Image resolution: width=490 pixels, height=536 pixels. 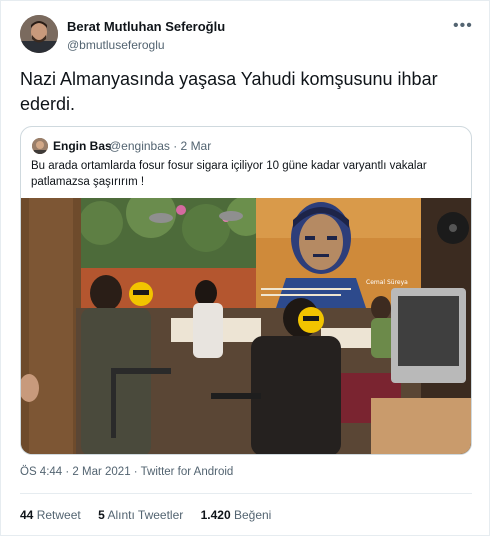 I want to click on mural-caption: Cemal Süreya, so click(x=387, y=282).